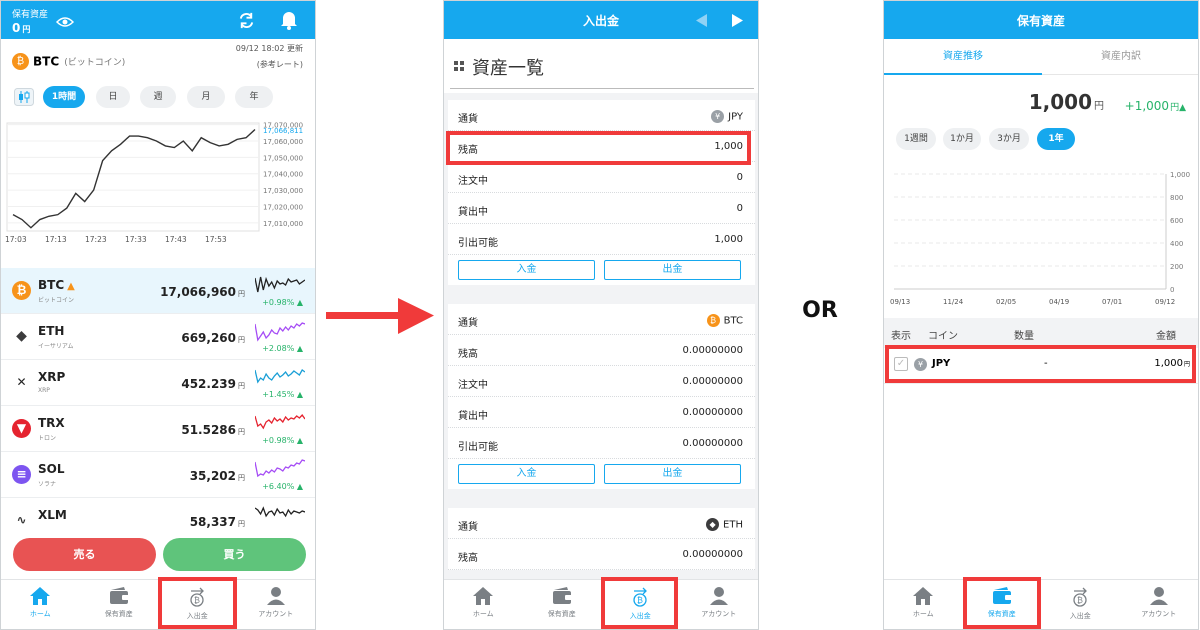 Image resolution: width=1200 pixels, height=630 pixels. Describe the element at coordinates (737, 20) in the screenshot. I see `forward-arrow-icon` at that location.